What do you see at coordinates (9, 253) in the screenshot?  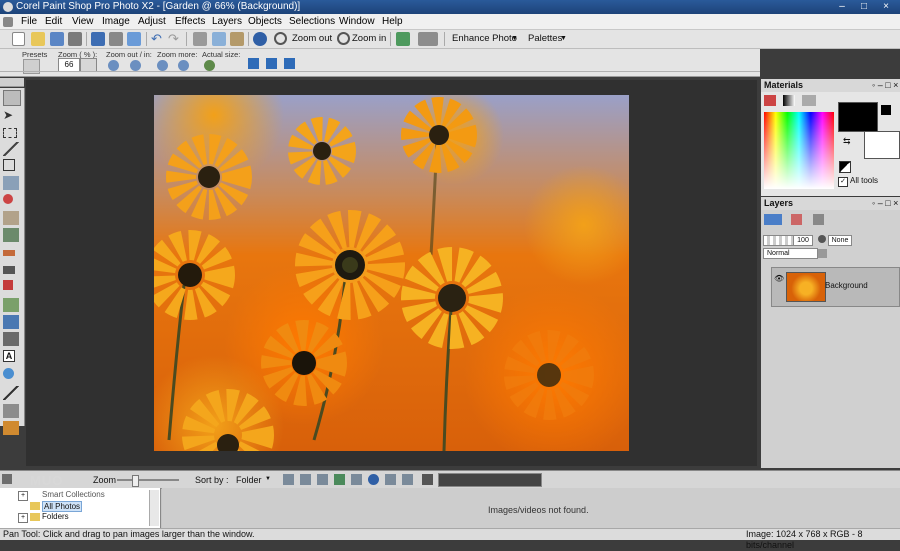 I see `paint-brush-icon` at bounding box center [9, 253].